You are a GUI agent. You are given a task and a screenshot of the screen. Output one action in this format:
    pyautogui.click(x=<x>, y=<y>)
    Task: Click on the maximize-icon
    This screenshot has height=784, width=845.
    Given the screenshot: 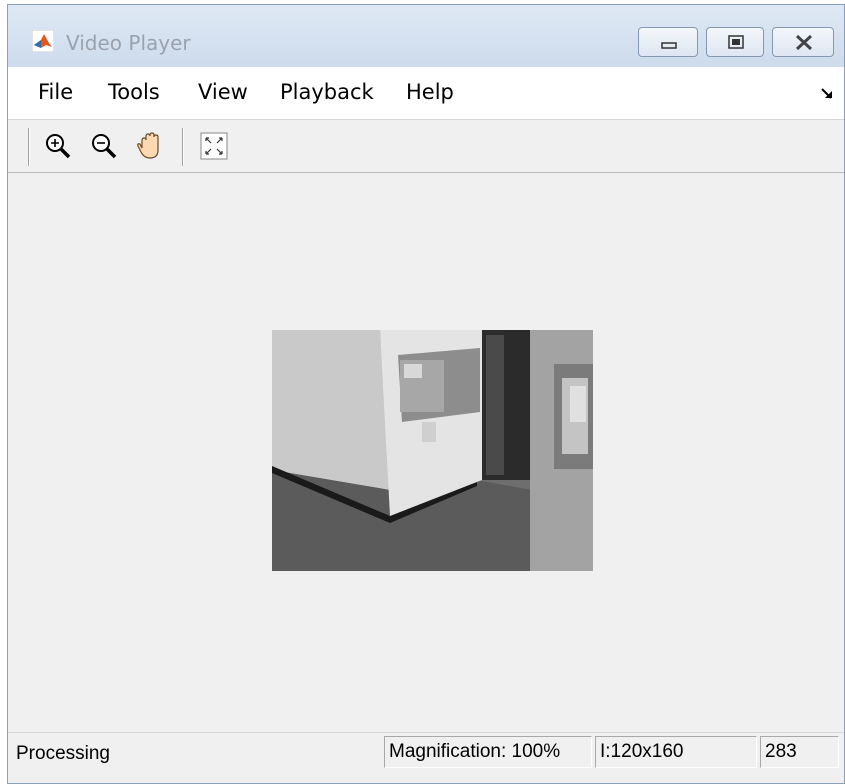 What is the action you would take?
    pyautogui.click(x=736, y=42)
    